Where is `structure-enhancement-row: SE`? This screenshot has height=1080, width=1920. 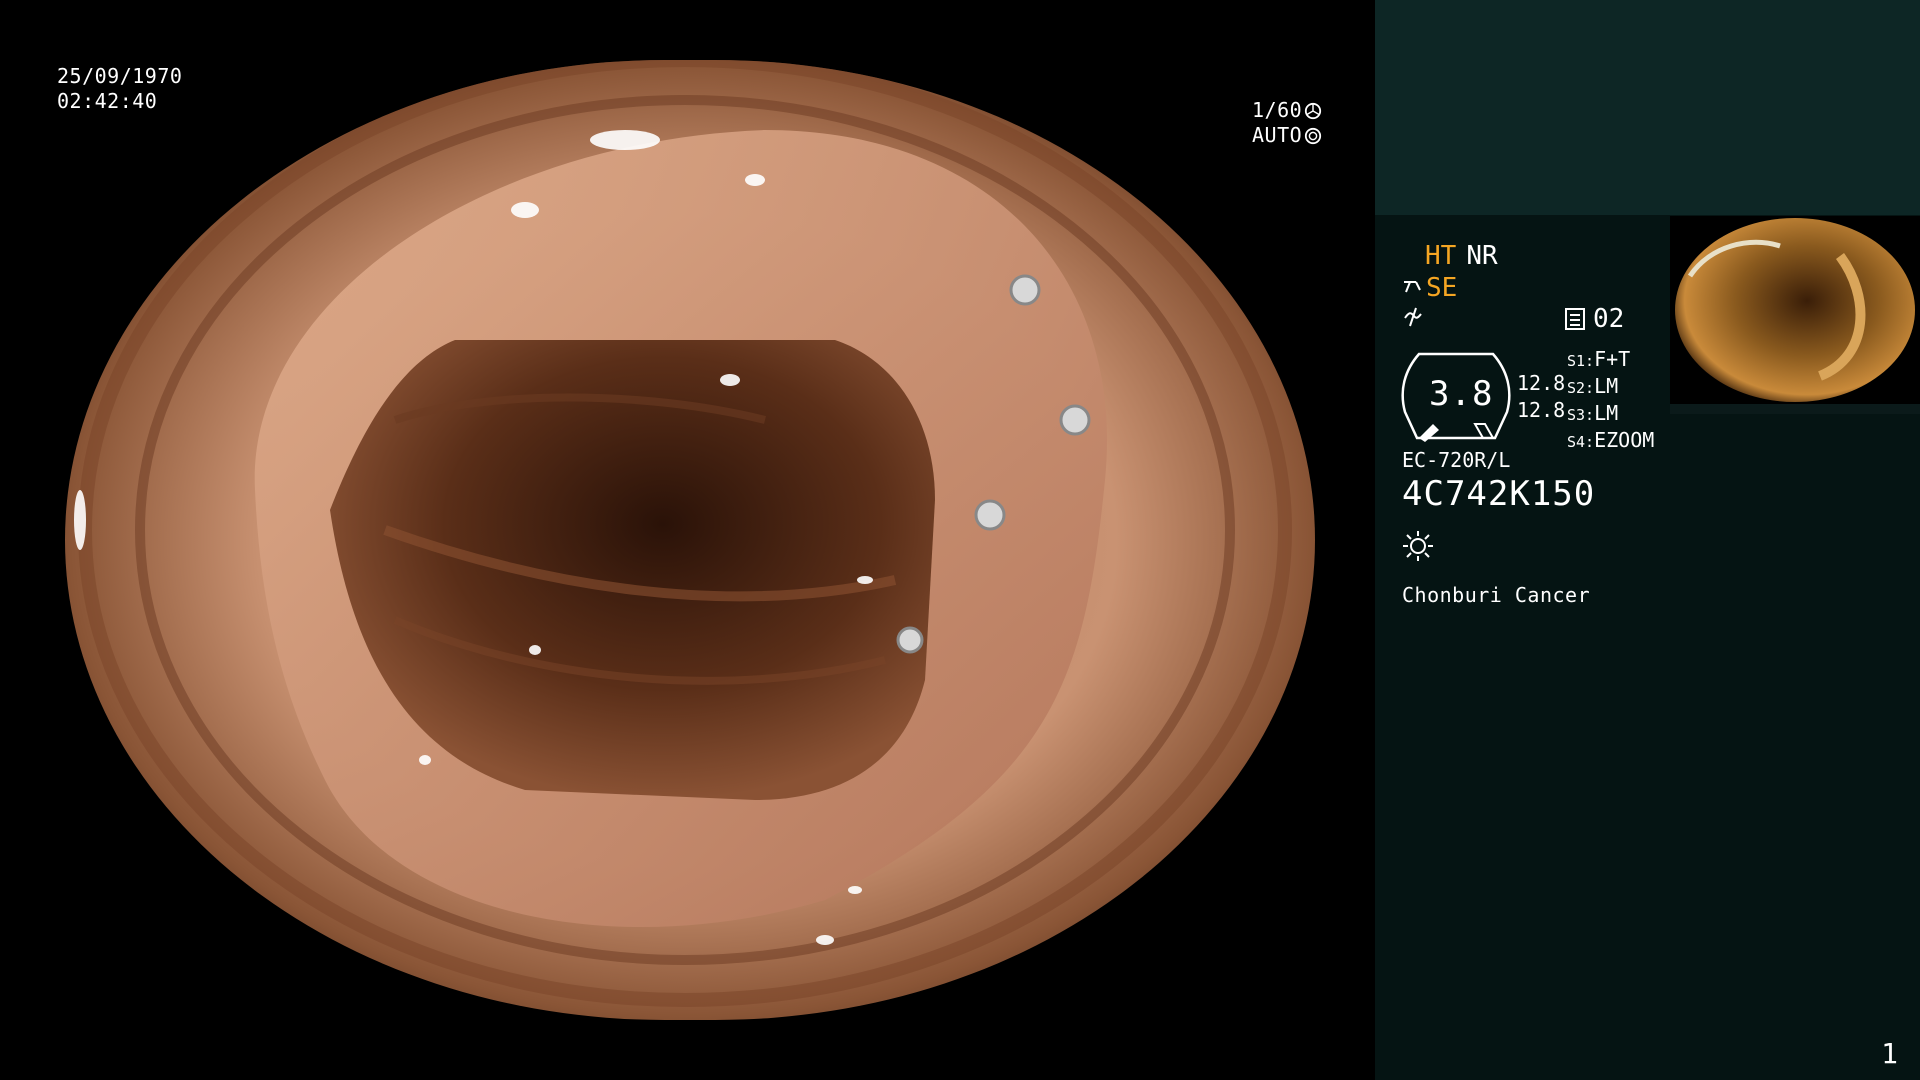
structure-enhancement-row: SE is located at coordinates (1429, 288).